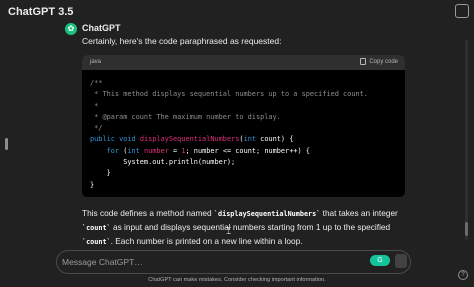  What do you see at coordinates (466, 140) in the screenshot?
I see `scrollbar-track` at bounding box center [466, 140].